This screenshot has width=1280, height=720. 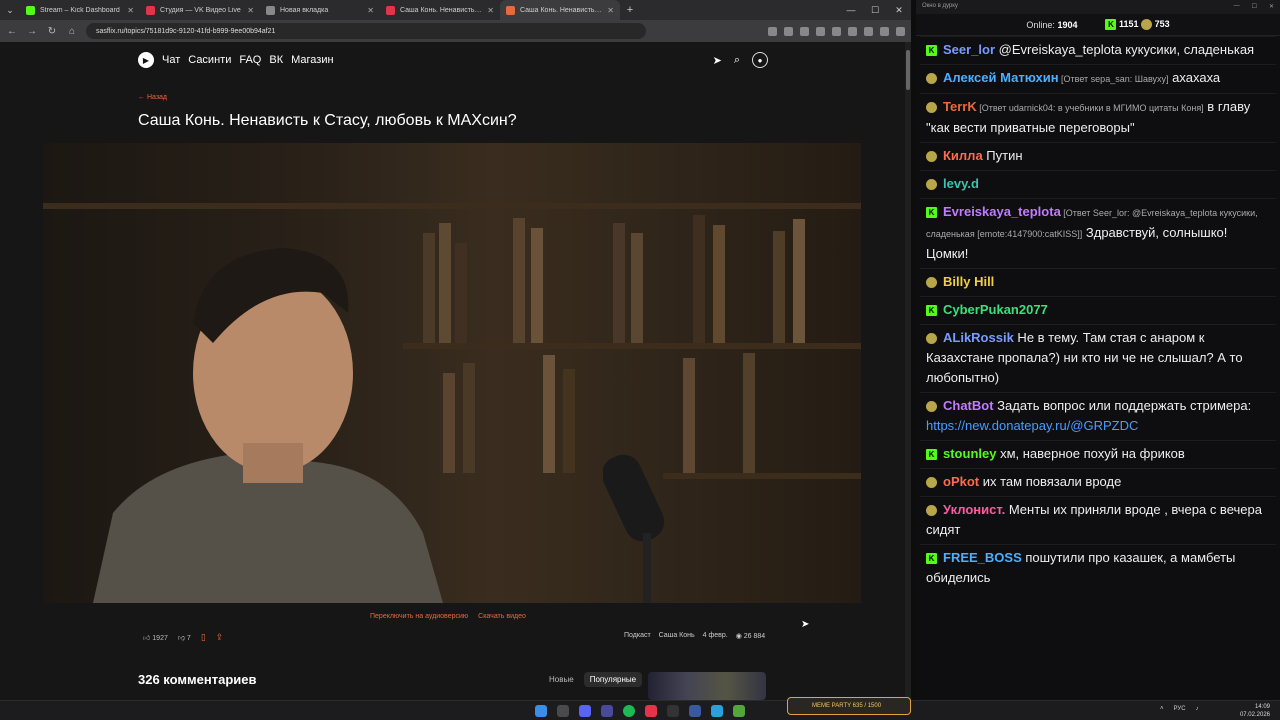 I want to click on kick-icon: K, so click(x=931, y=455).